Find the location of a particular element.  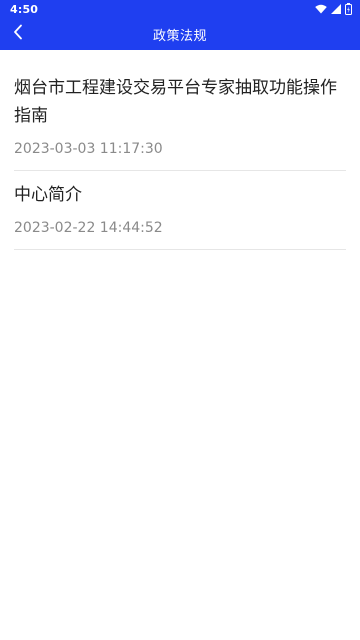

wifi-icon is located at coordinates (321, 9).